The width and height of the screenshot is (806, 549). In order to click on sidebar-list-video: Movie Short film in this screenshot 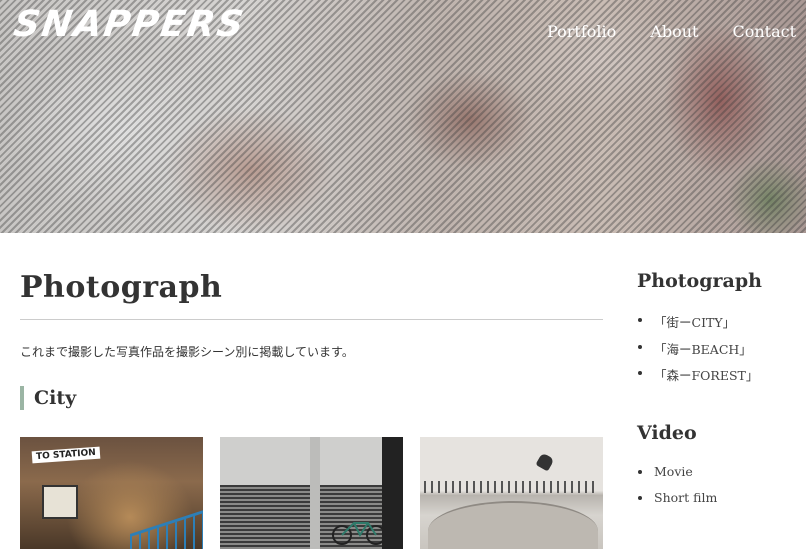, I will do `click(719, 490)`.